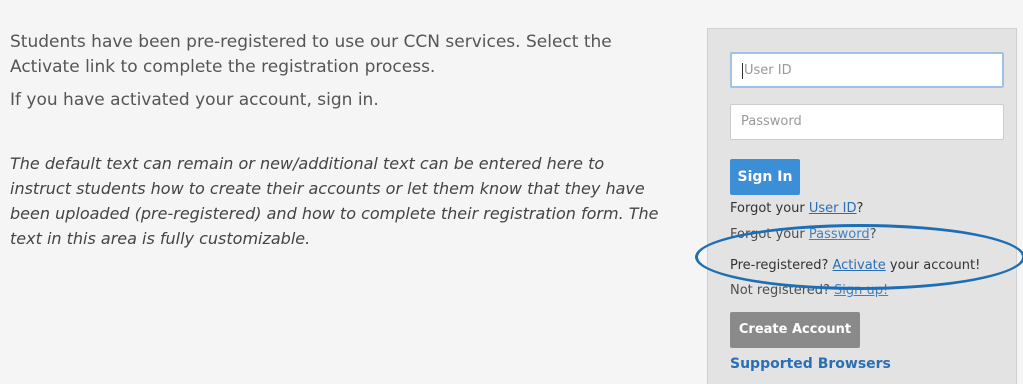 This screenshot has height=384, width=1023. Describe the element at coordinates (833, 208) in the screenshot. I see `forgot-user-id-link: User ID` at that location.